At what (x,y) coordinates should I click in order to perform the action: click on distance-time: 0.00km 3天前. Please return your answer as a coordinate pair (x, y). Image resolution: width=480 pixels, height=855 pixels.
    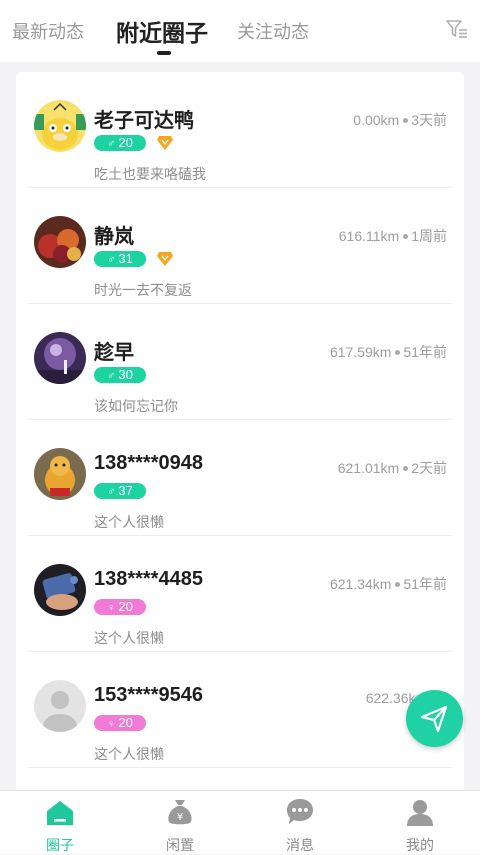
    Looking at the image, I should click on (400, 120).